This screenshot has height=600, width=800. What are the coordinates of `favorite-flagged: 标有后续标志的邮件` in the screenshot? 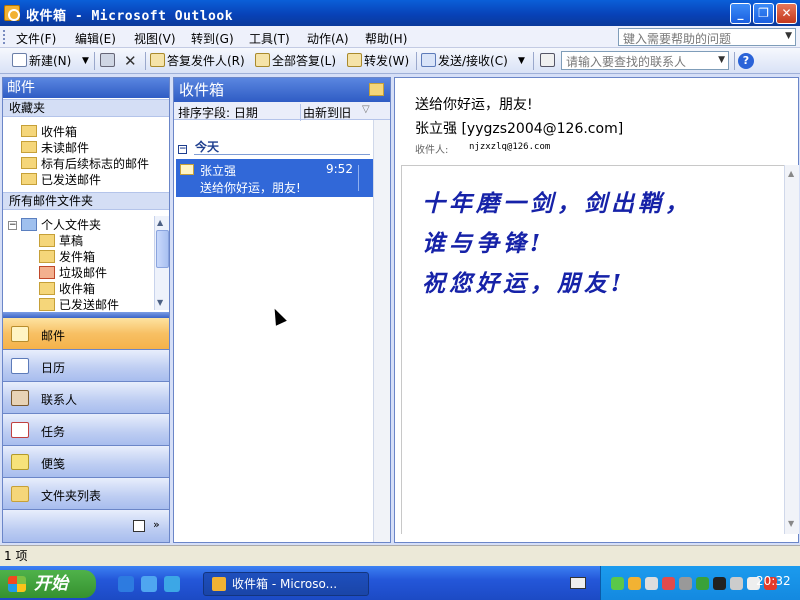 It's located at (85, 163).